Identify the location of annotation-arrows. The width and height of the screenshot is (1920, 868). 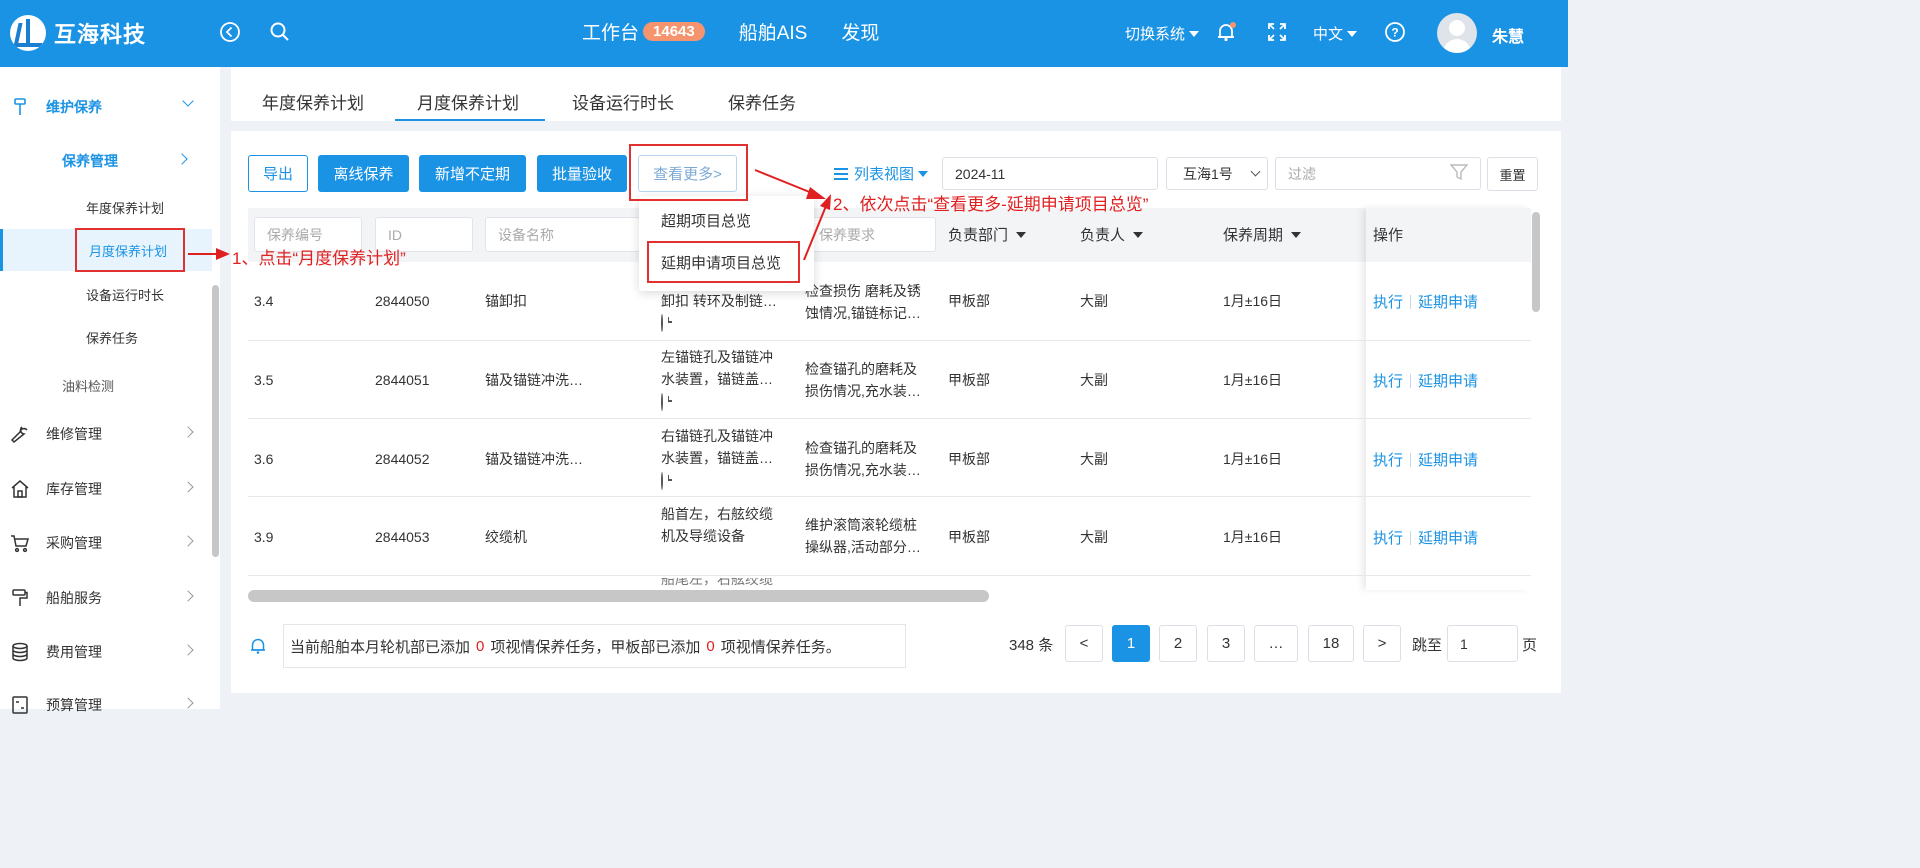
(509, 215).